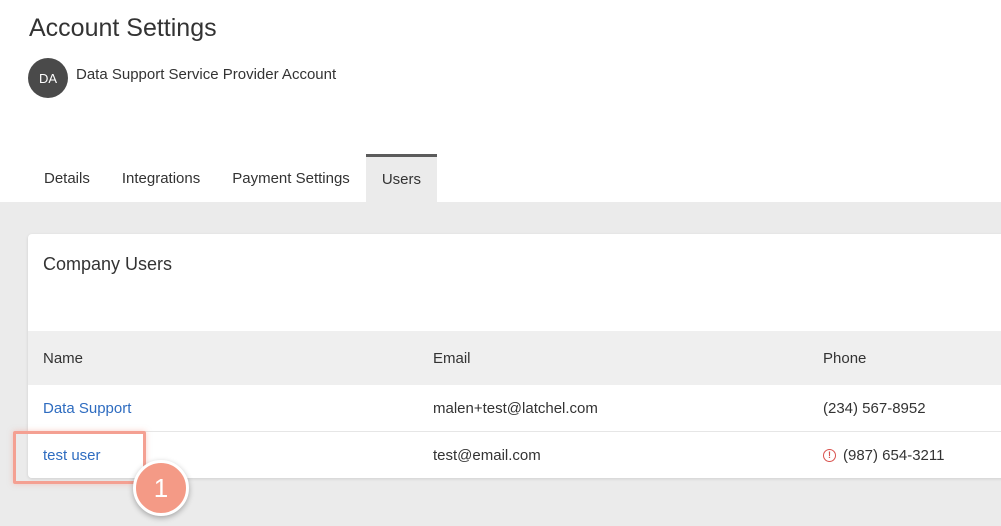  What do you see at coordinates (48, 78) in the screenshot?
I see `avatar: DA` at bounding box center [48, 78].